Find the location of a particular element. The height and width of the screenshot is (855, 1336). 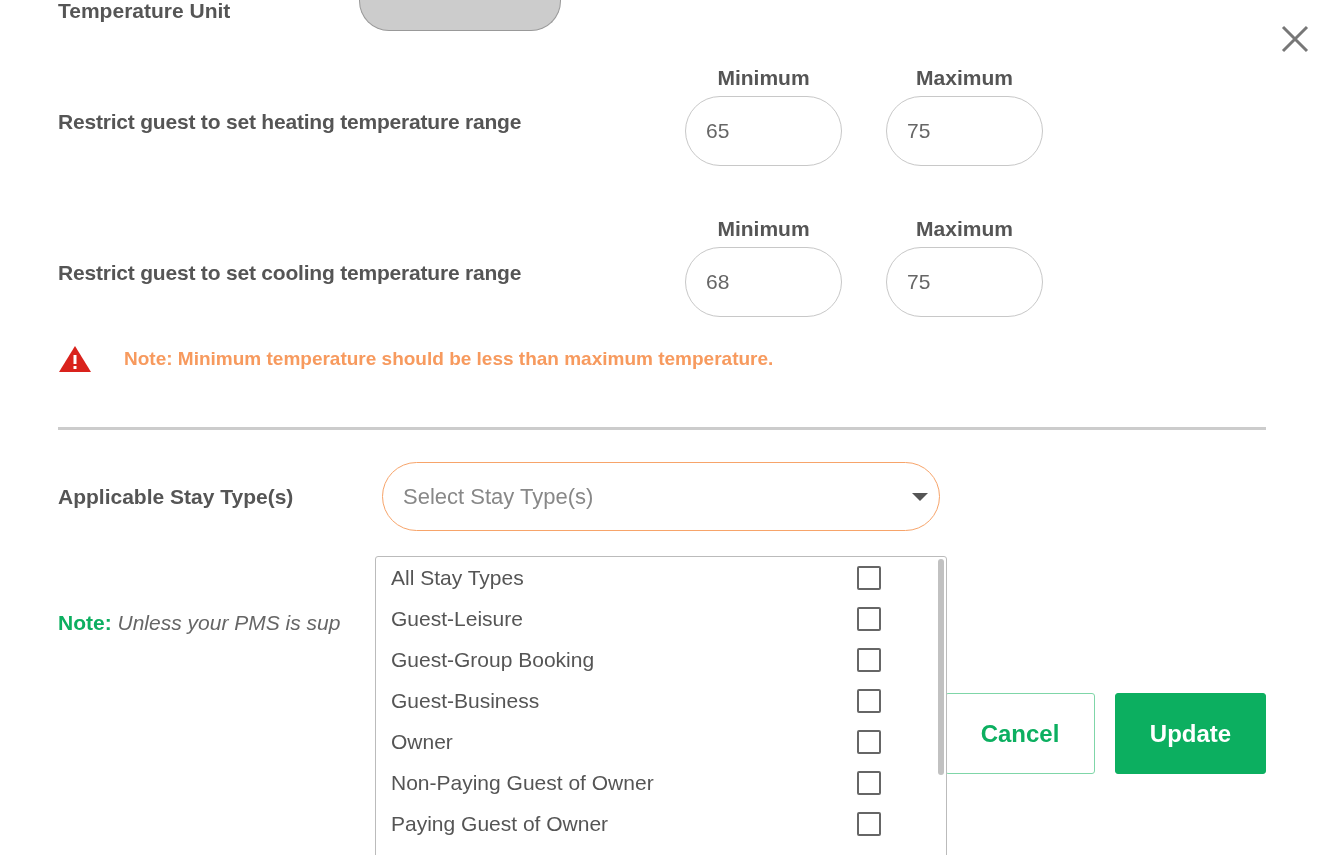

dropdown-option: Guest-Business is located at coordinates (661, 700).